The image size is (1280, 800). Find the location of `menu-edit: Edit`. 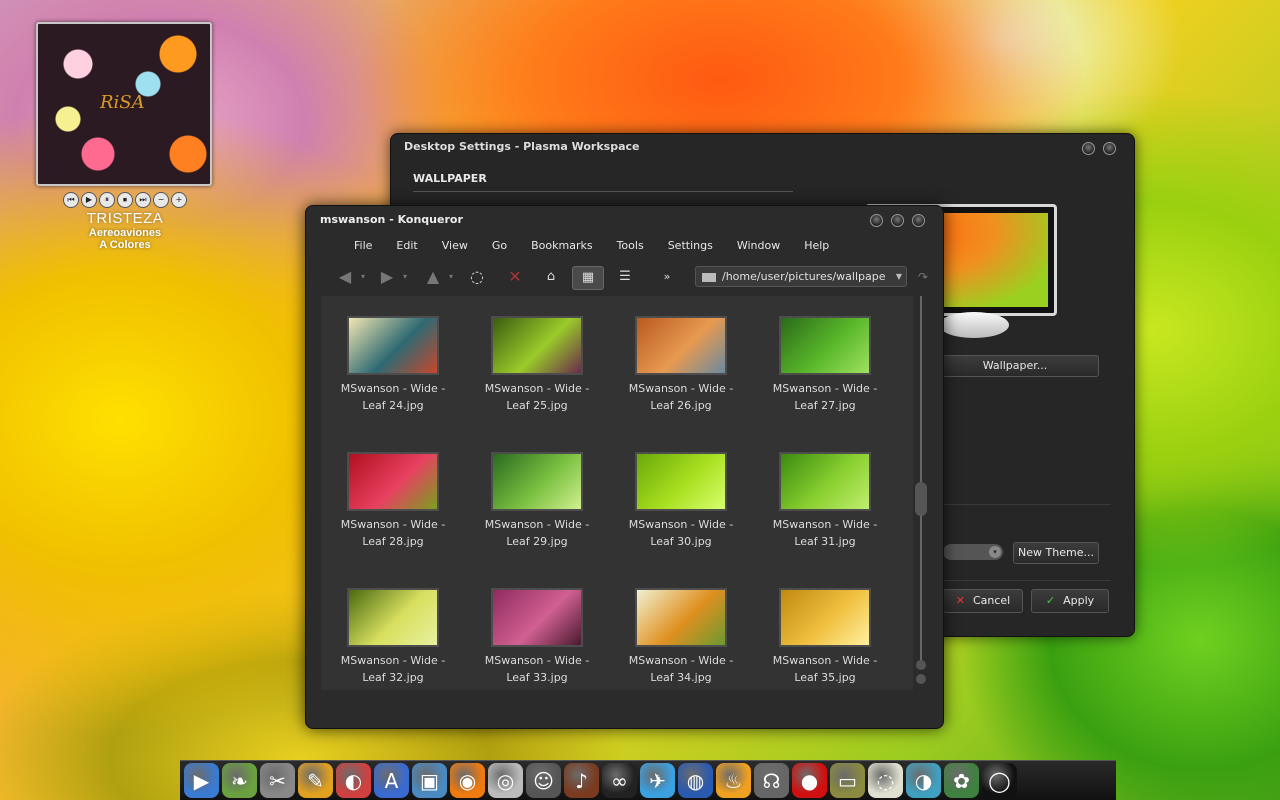

menu-edit: Edit is located at coordinates (406, 246).